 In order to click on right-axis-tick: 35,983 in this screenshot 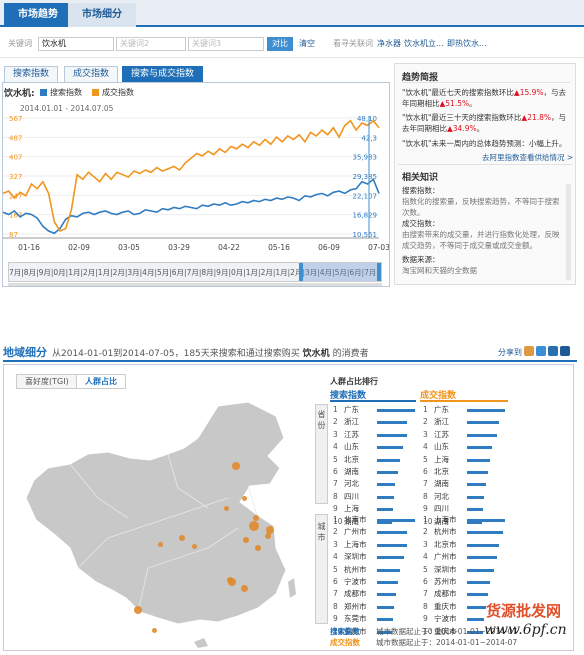, I will do `click(365, 158)`.